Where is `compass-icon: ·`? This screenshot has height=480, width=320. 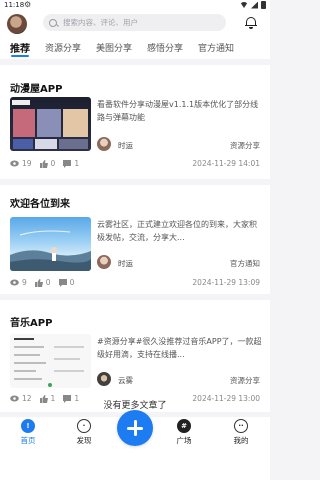
compass-icon: · is located at coordinates (84, 426).